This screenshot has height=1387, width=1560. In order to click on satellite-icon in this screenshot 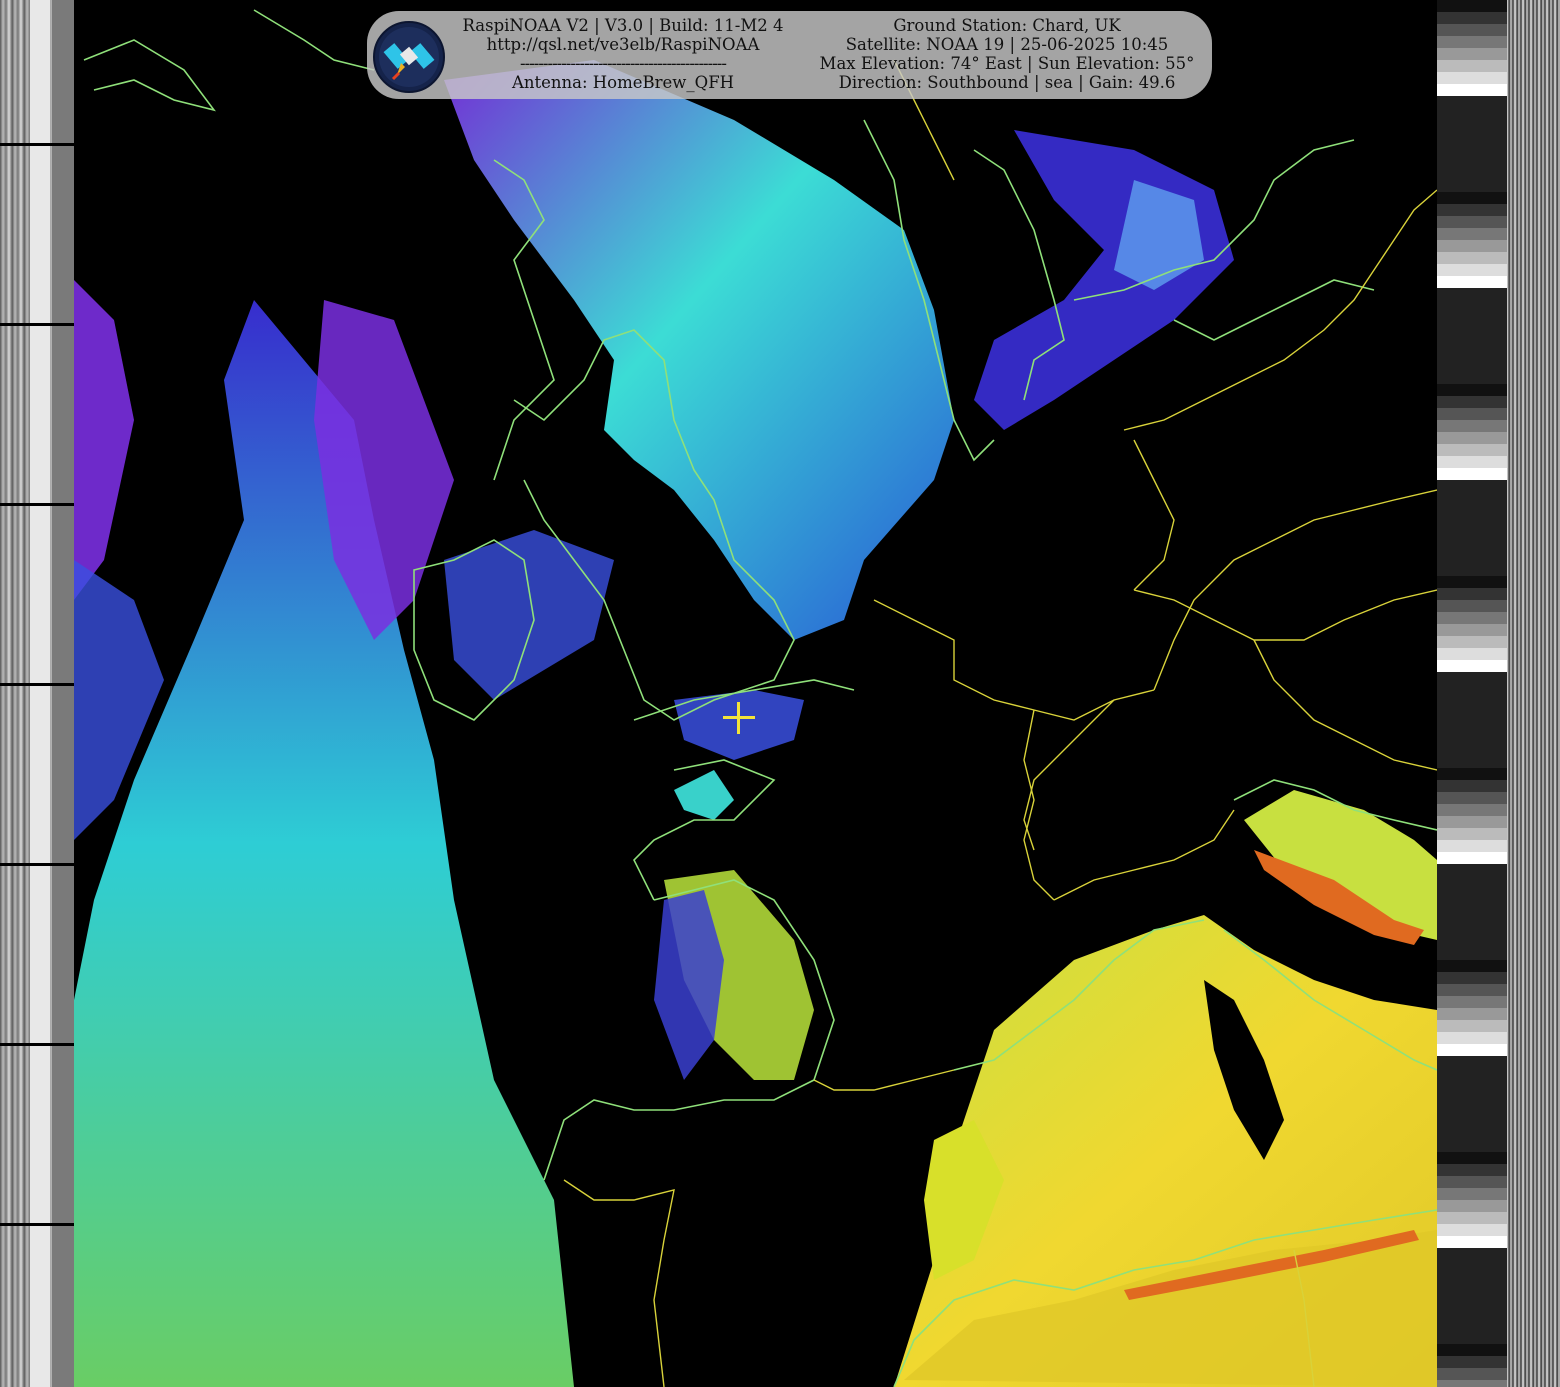, I will do `click(409, 57)`.